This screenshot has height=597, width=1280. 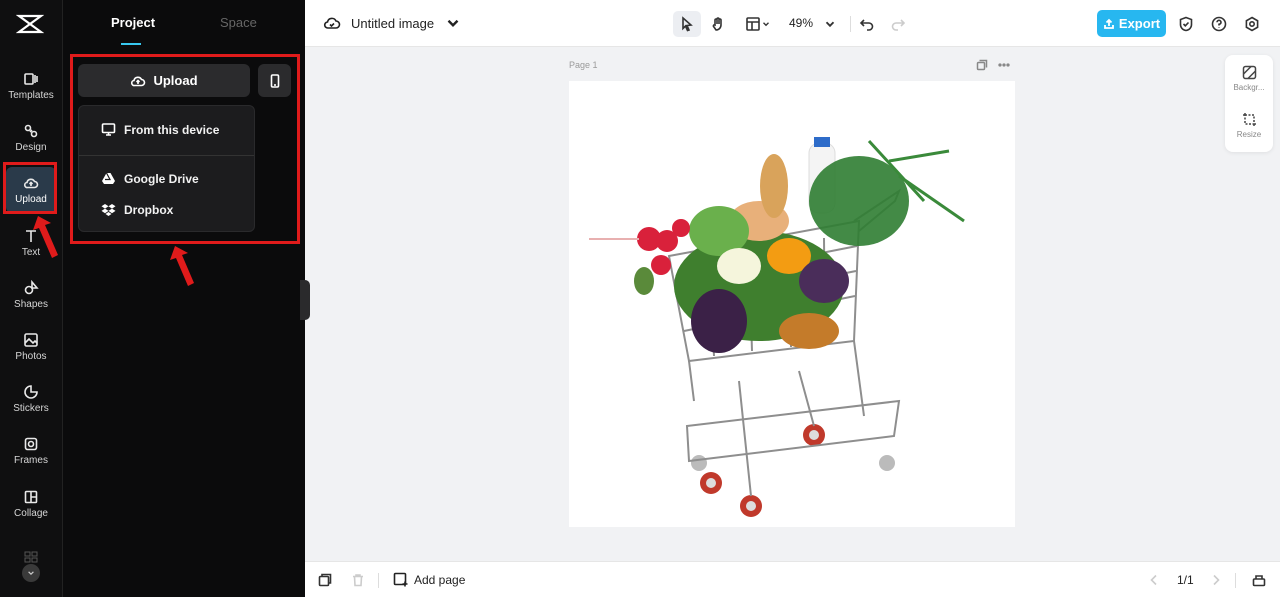 What do you see at coordinates (31, 356) in the screenshot?
I see `rail-item-label: Photos` at bounding box center [31, 356].